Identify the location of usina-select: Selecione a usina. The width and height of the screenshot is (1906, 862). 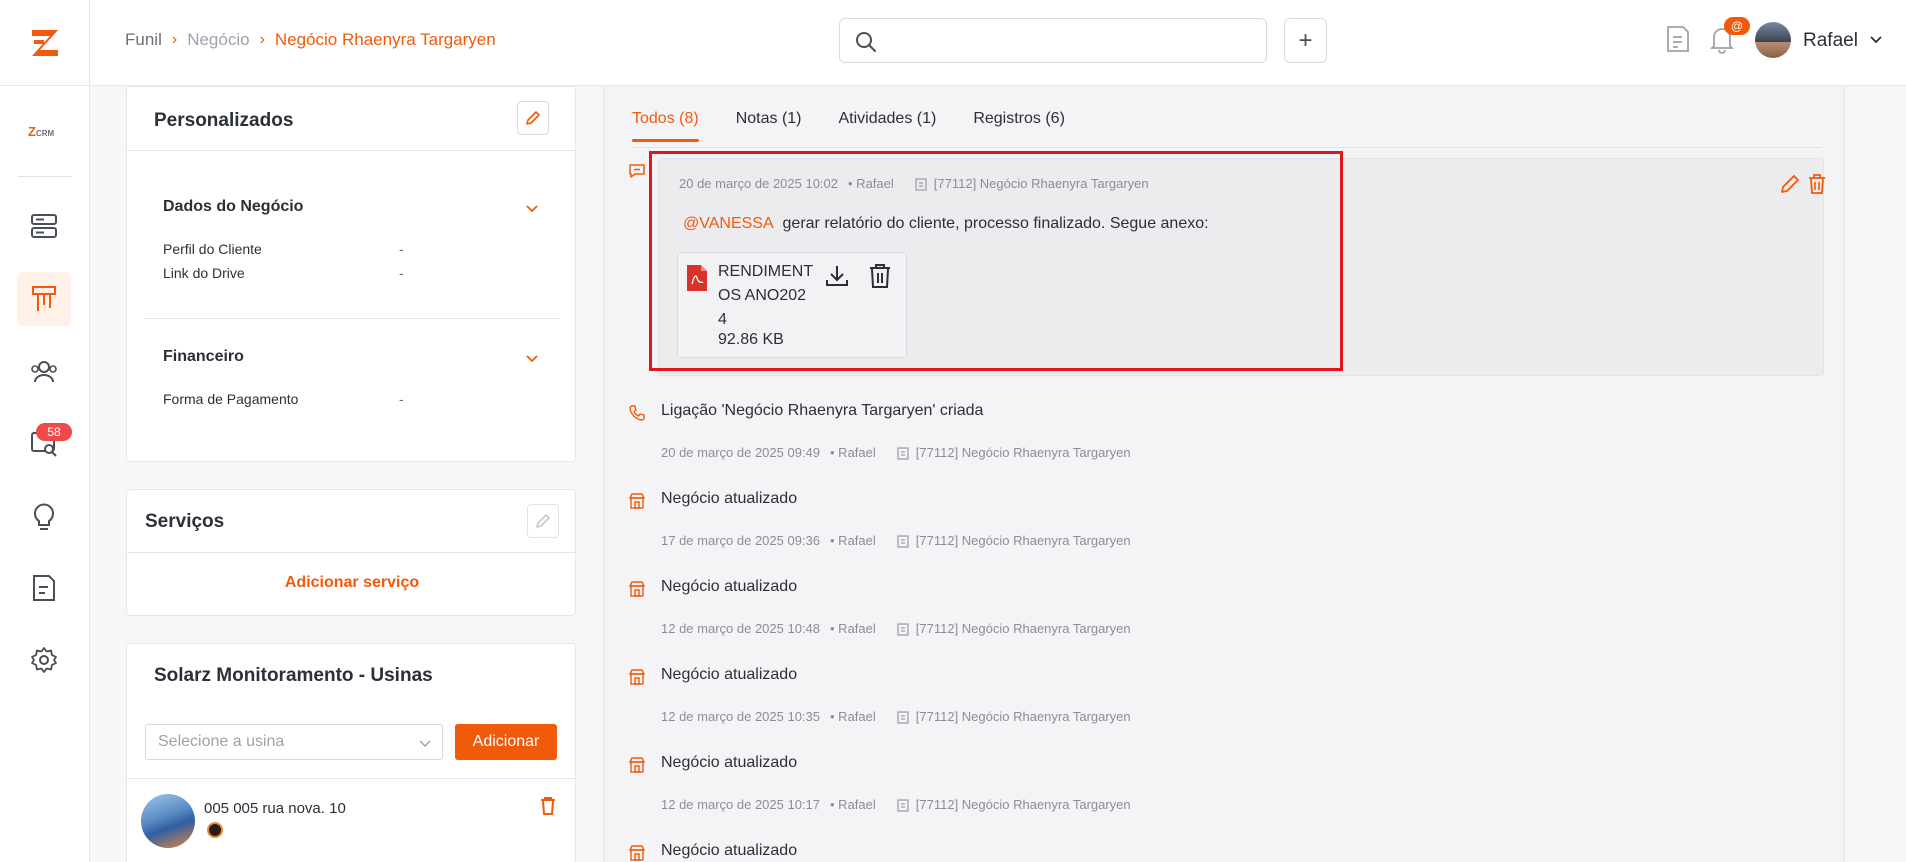
(294, 742).